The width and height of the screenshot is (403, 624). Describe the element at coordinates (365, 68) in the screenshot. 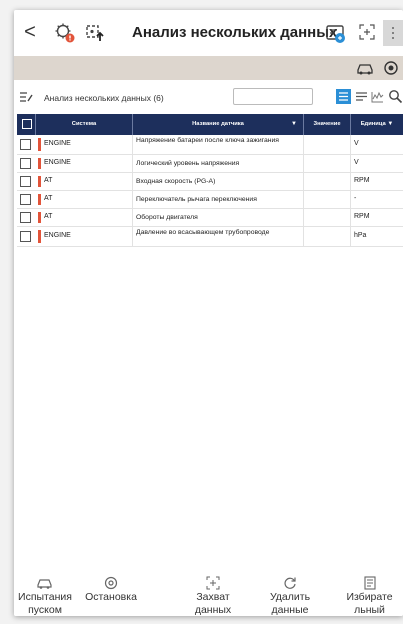

I see `car-test-icon` at that location.